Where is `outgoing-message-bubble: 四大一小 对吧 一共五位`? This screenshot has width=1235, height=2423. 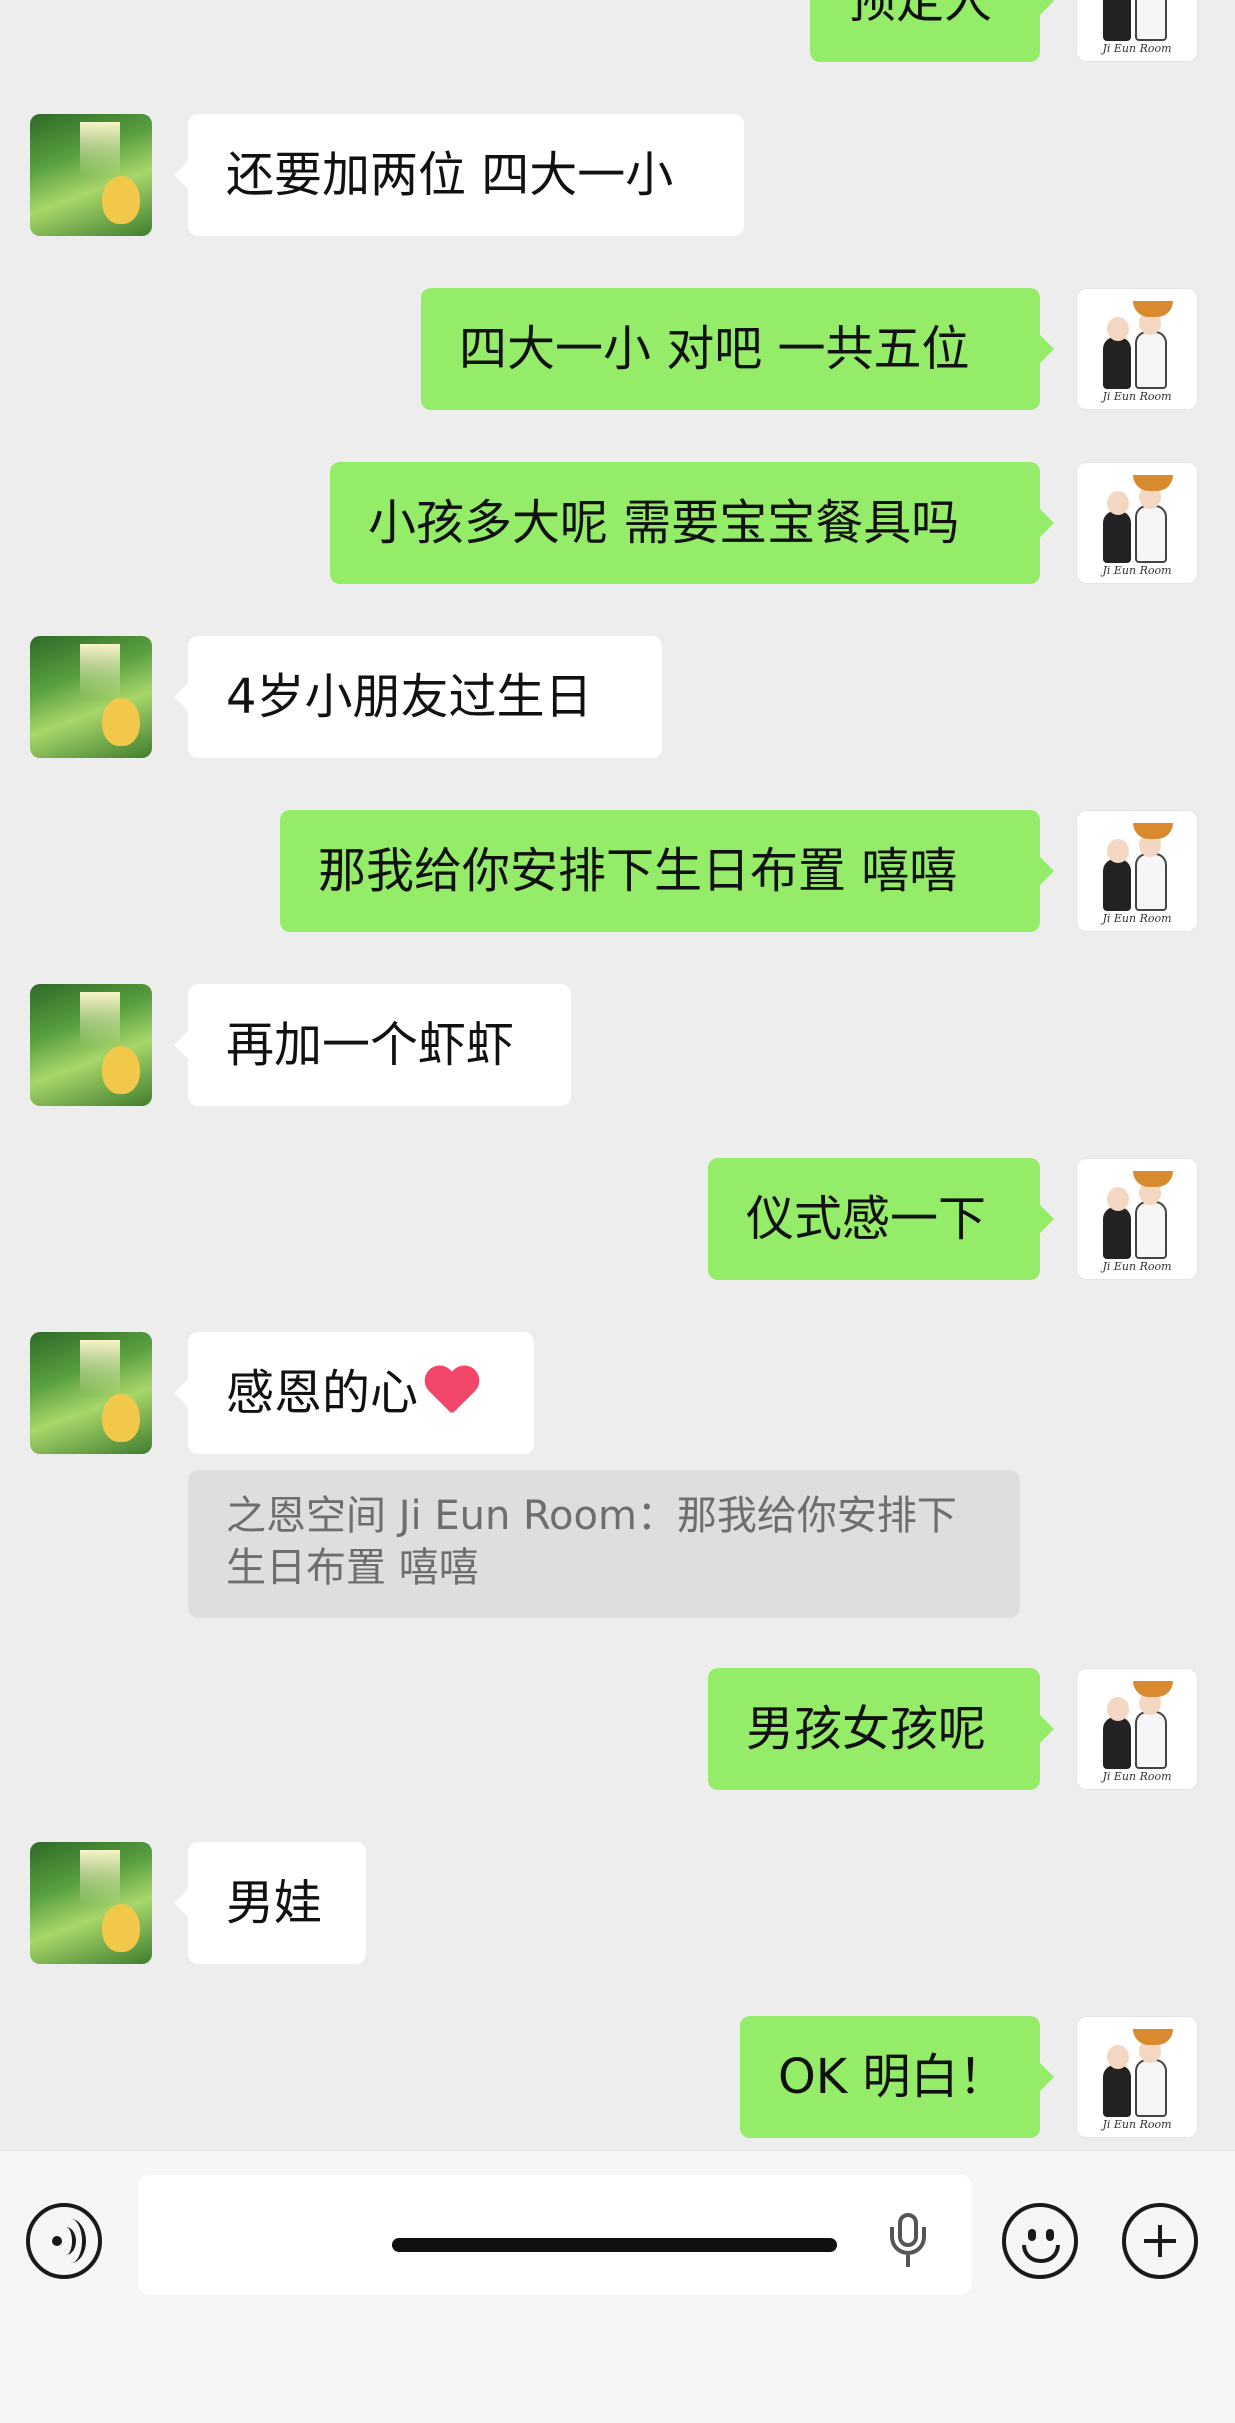 outgoing-message-bubble: 四大一小 对吧 一共五位 is located at coordinates (737, 349).